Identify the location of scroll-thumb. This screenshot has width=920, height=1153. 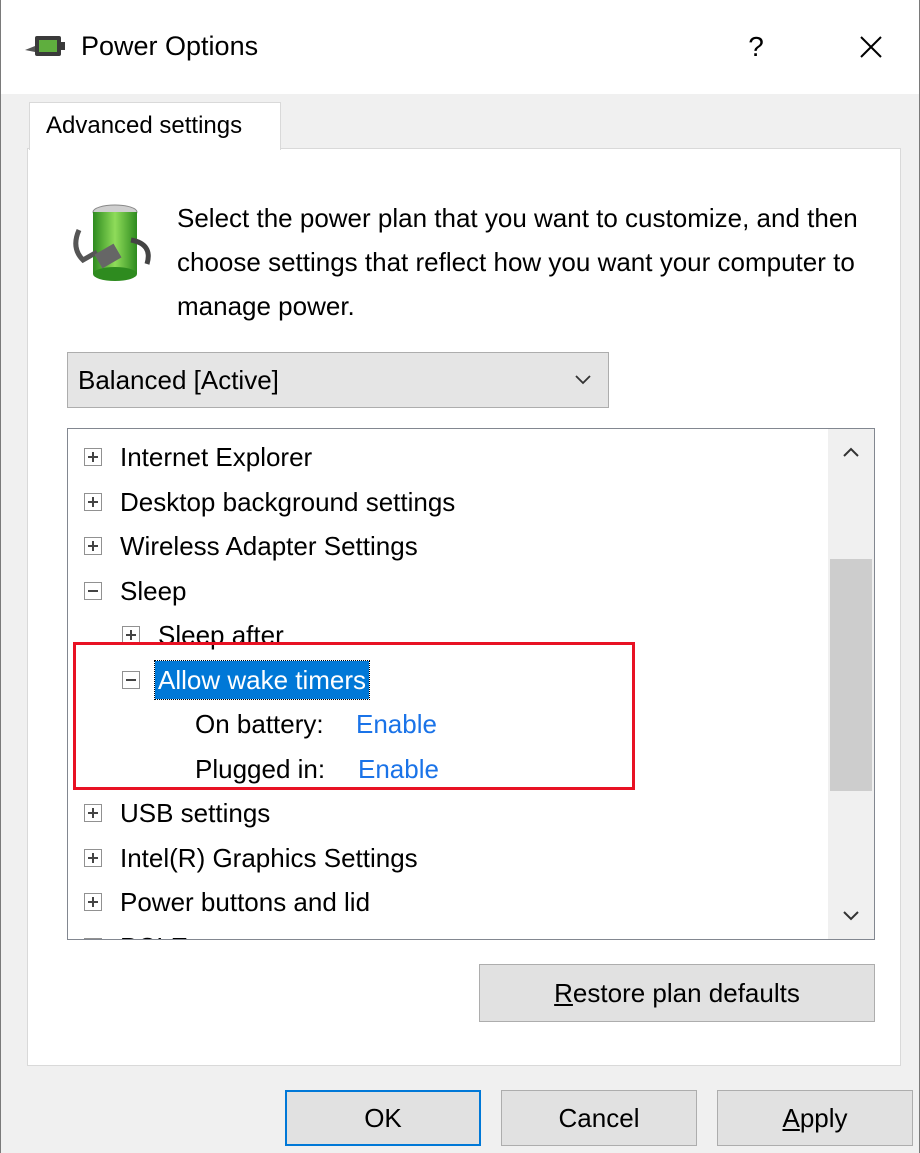
(851, 675).